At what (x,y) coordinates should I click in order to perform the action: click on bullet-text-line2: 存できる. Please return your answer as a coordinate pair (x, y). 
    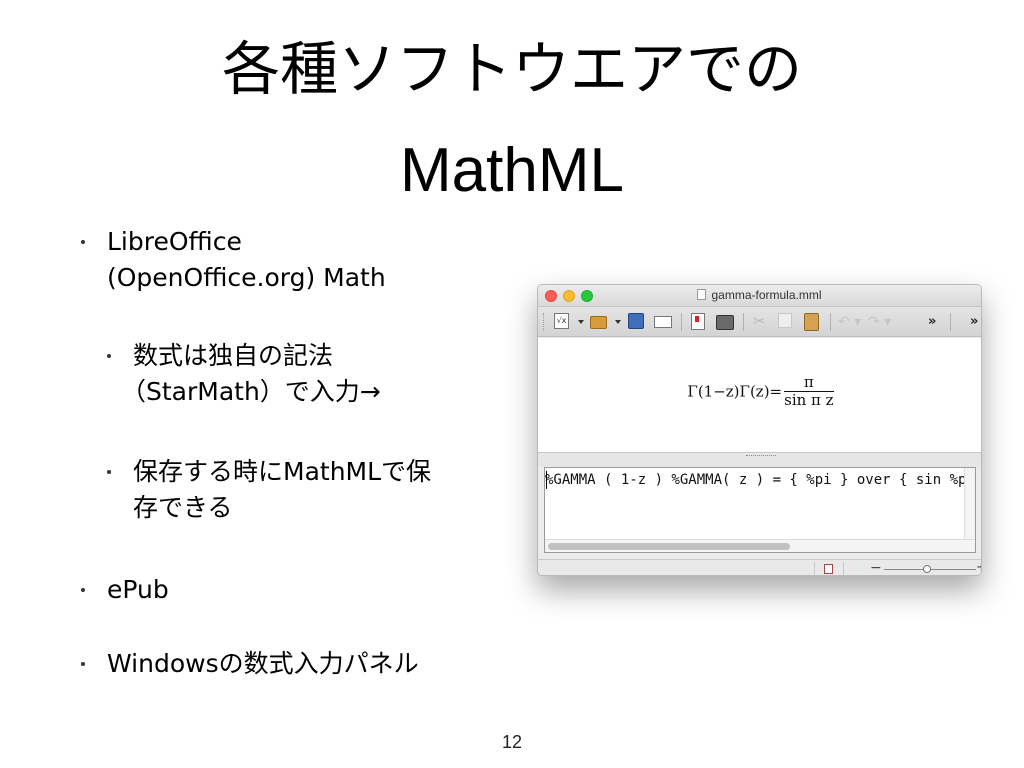
    Looking at the image, I should click on (183, 507).